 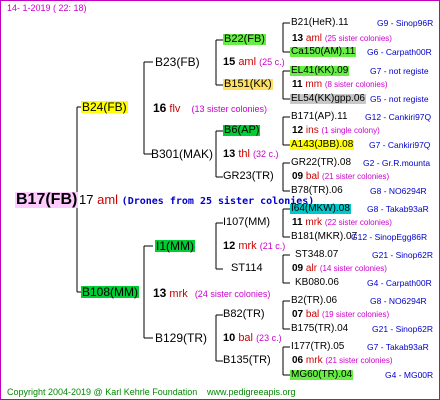 I want to click on gen4-queen-12: KB080.06, so click(x=317, y=282).